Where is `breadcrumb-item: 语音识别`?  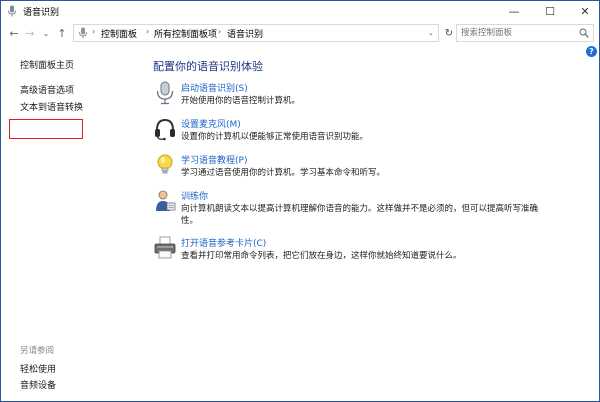
breadcrumb-item: 语音识别 is located at coordinates (245, 33).